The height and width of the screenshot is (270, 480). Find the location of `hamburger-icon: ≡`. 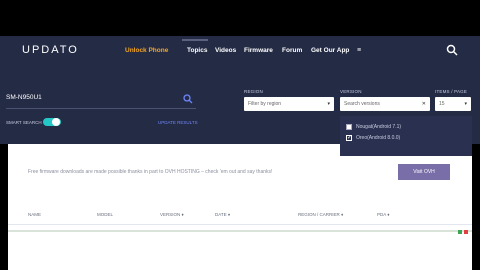

hamburger-icon: ≡ is located at coordinates (359, 50).